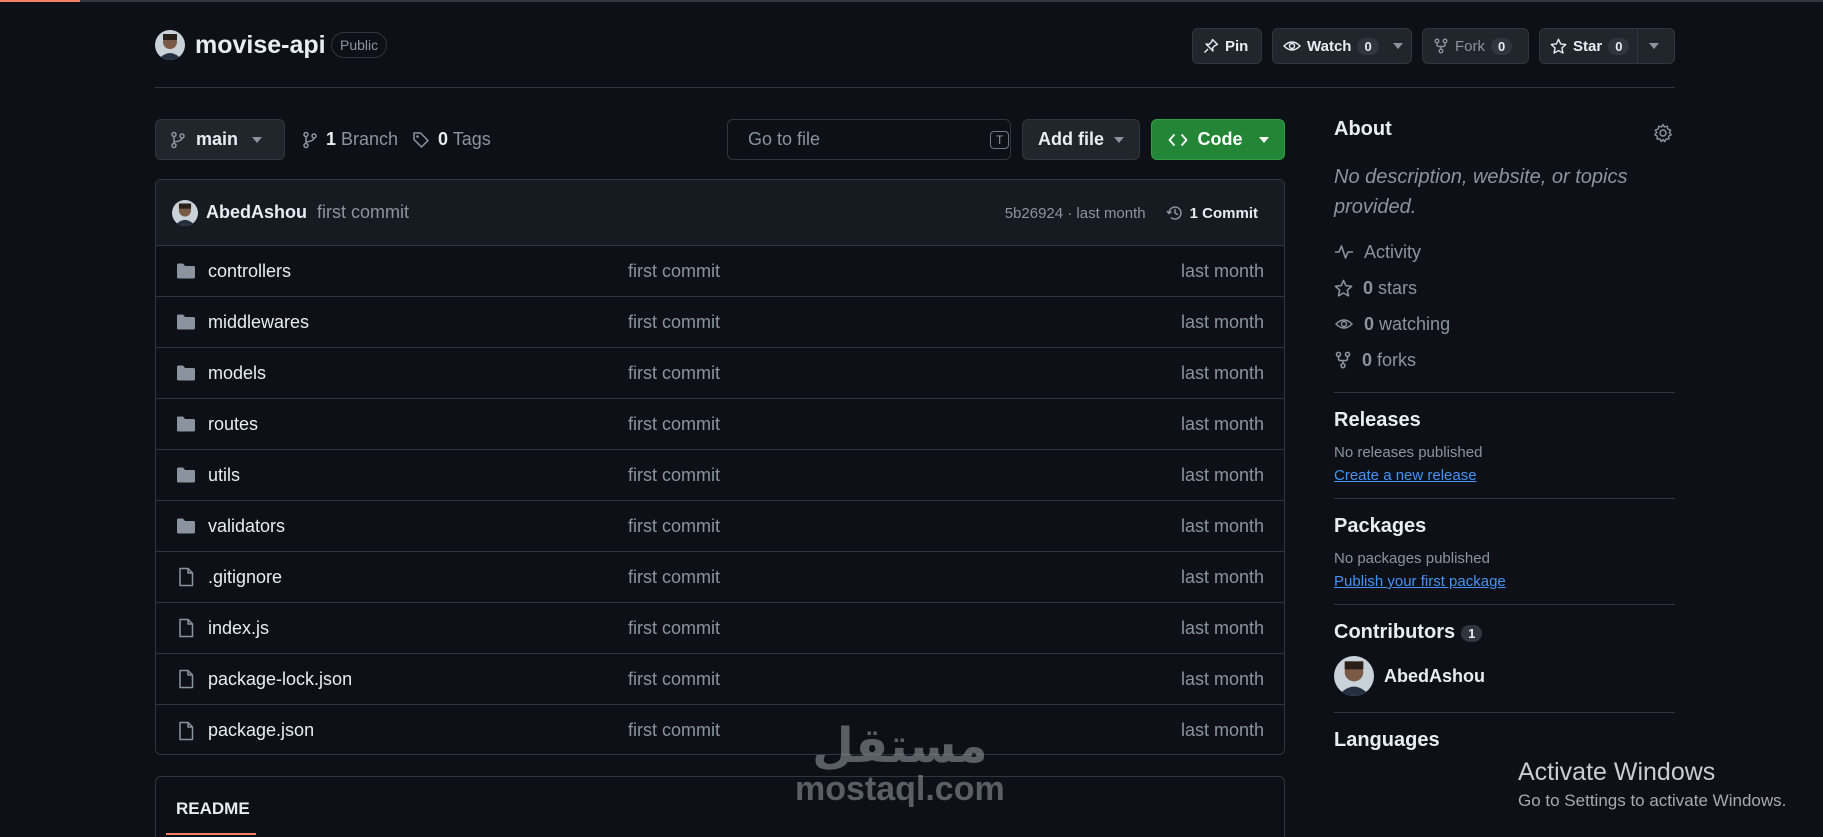 This screenshot has width=1823, height=837. I want to click on file-row: index.js first commit last month, so click(720, 628).